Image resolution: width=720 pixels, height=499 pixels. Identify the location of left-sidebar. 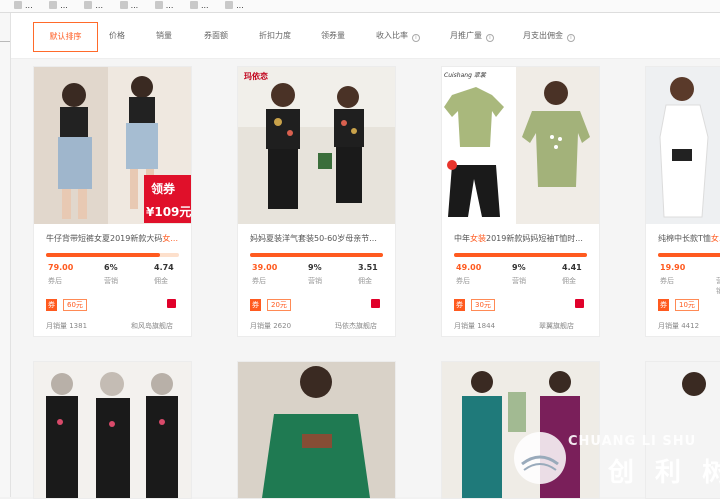
(5, 255).